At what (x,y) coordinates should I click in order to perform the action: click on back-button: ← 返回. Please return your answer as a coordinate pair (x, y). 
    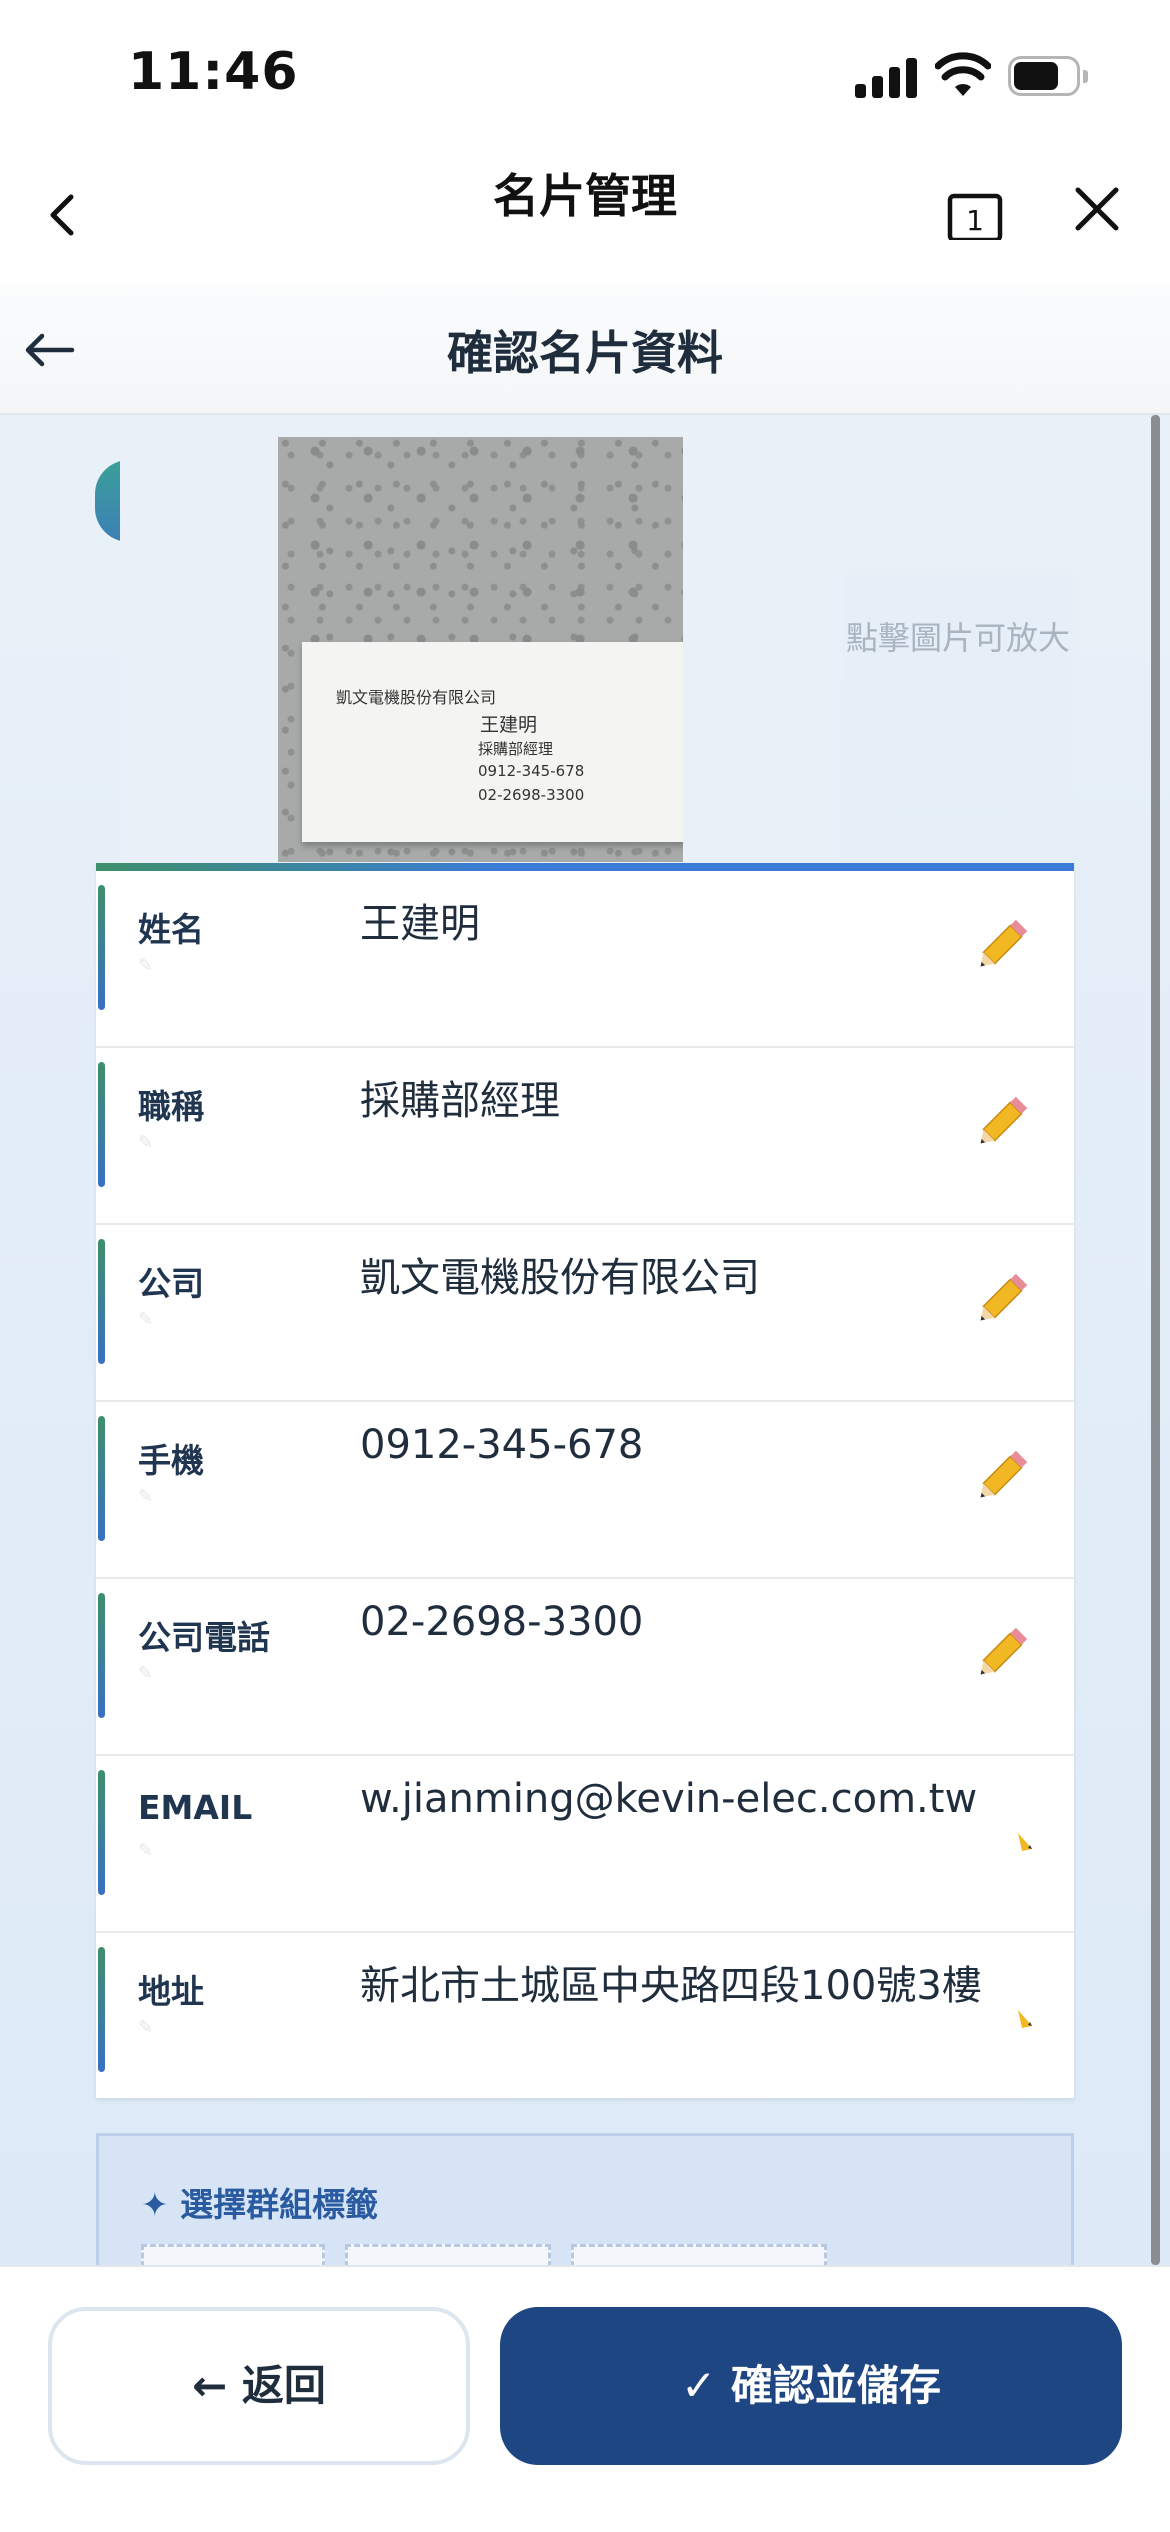
    Looking at the image, I should click on (259, 2386).